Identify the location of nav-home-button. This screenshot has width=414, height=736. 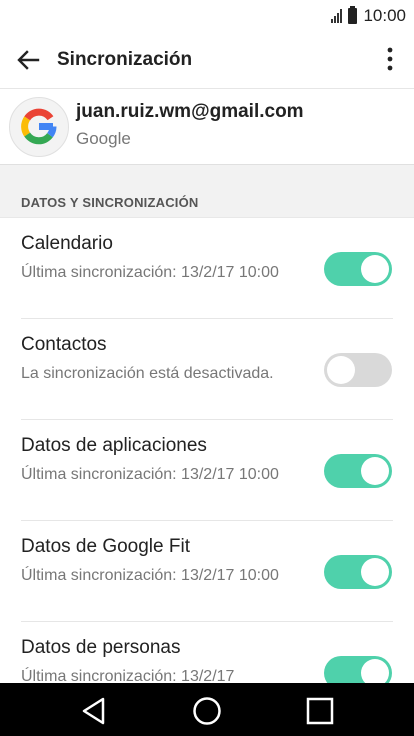
(207, 711).